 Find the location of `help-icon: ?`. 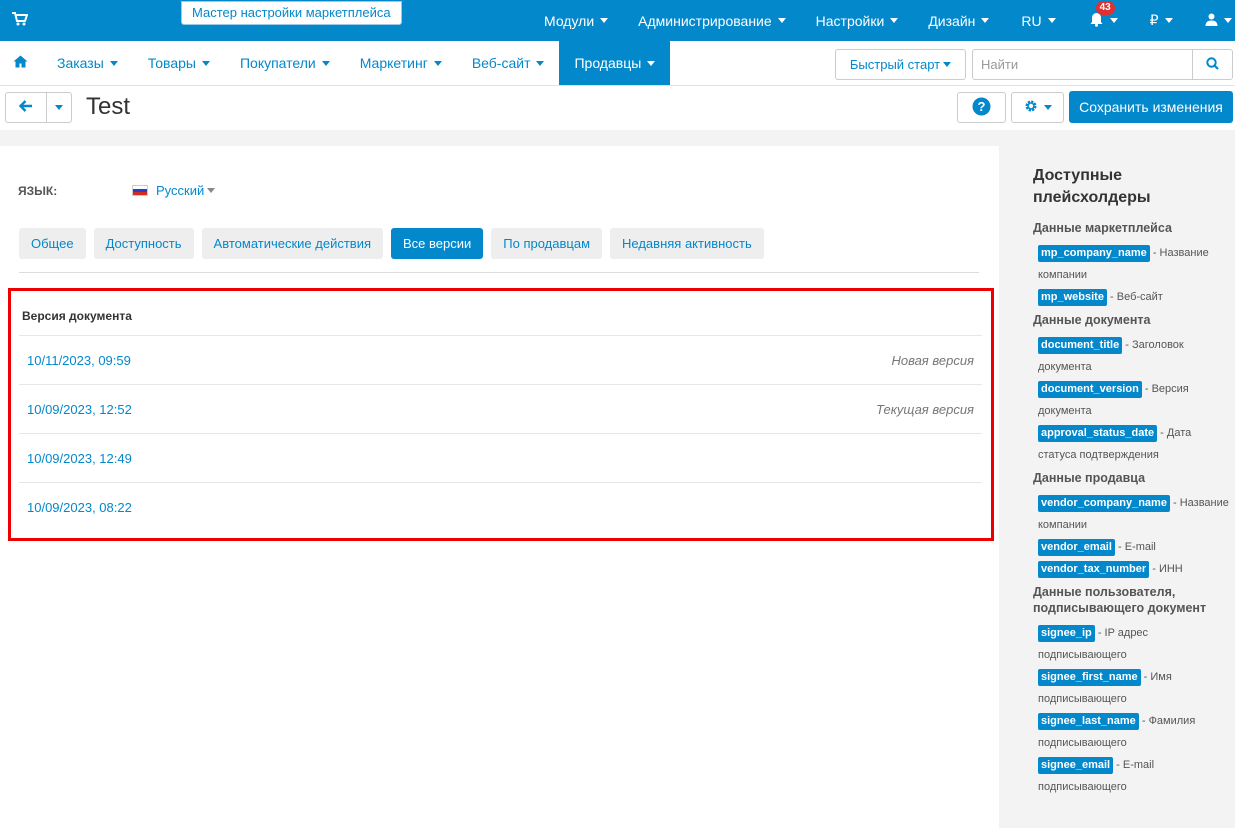

help-icon: ? is located at coordinates (981, 108).